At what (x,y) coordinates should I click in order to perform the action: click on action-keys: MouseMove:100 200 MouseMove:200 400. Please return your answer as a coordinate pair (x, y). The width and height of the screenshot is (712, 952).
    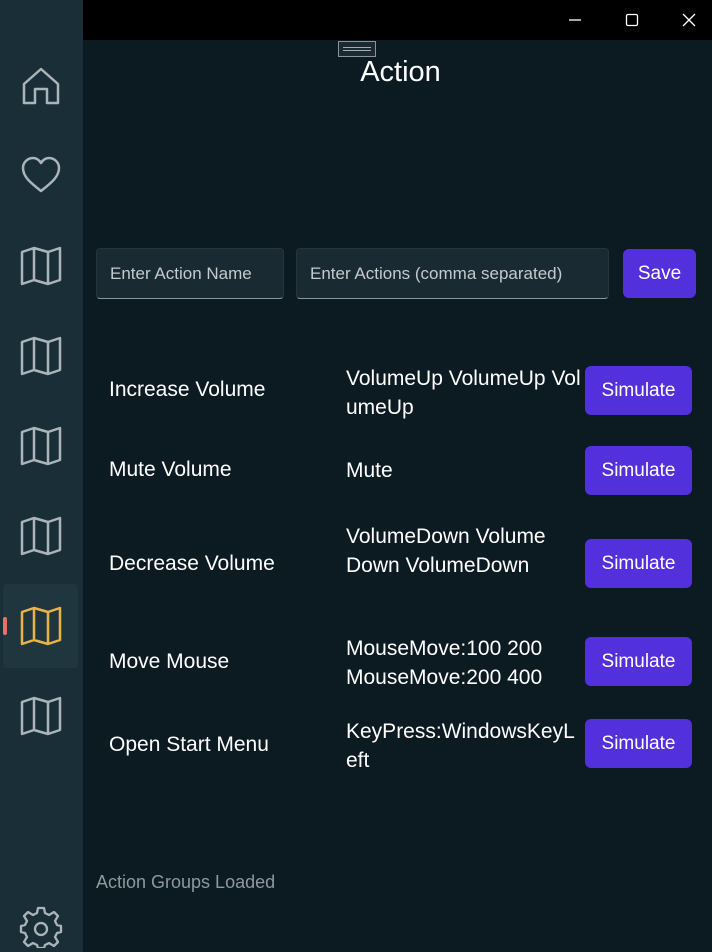
    Looking at the image, I should click on (444, 663).